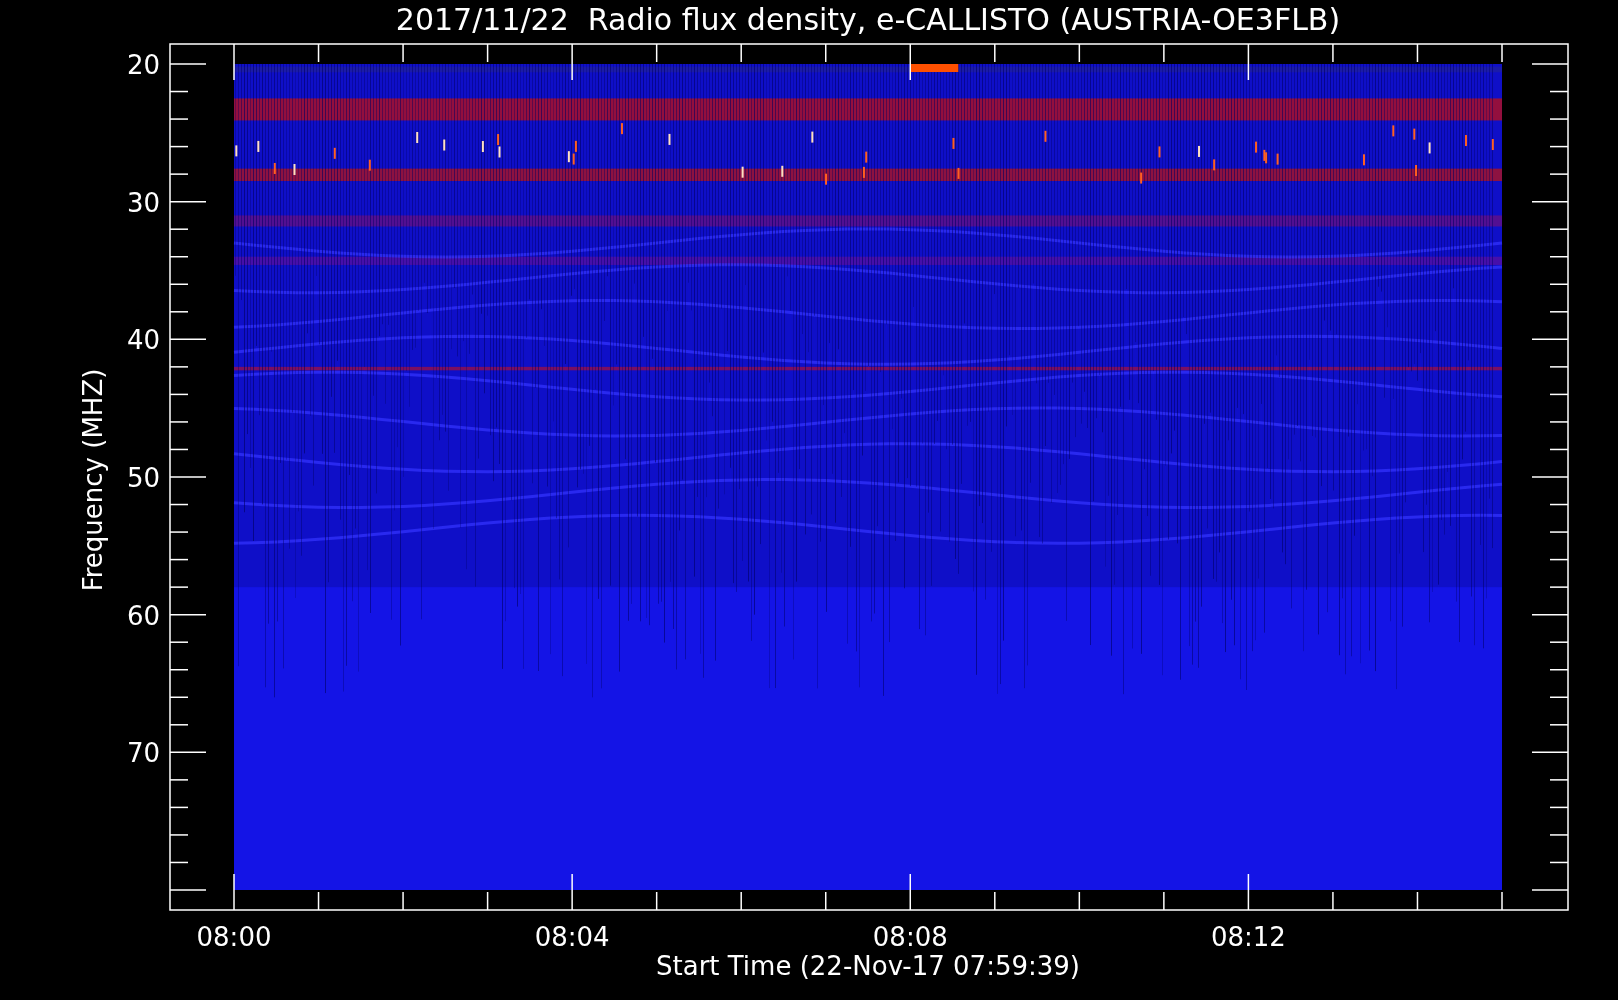 This screenshot has width=1618, height=1000. Describe the element at coordinates (910, 937) in the screenshot. I see `x-tick-label: 08:08` at that location.